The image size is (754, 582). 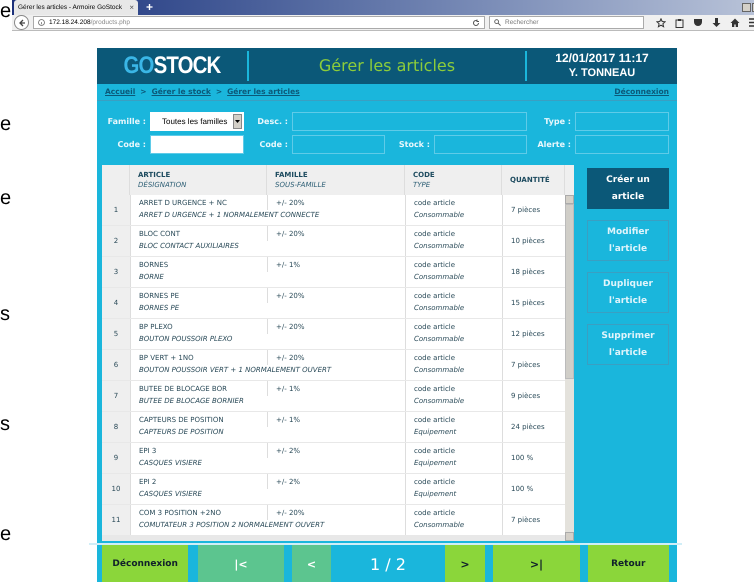 I want to click on info-icon, so click(x=41, y=22).